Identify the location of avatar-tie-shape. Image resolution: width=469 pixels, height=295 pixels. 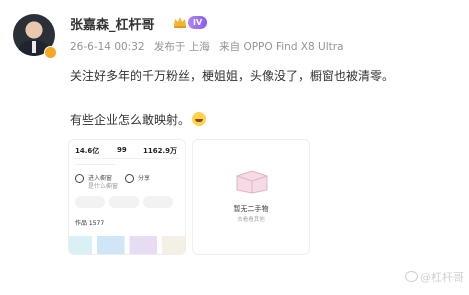
(34, 47).